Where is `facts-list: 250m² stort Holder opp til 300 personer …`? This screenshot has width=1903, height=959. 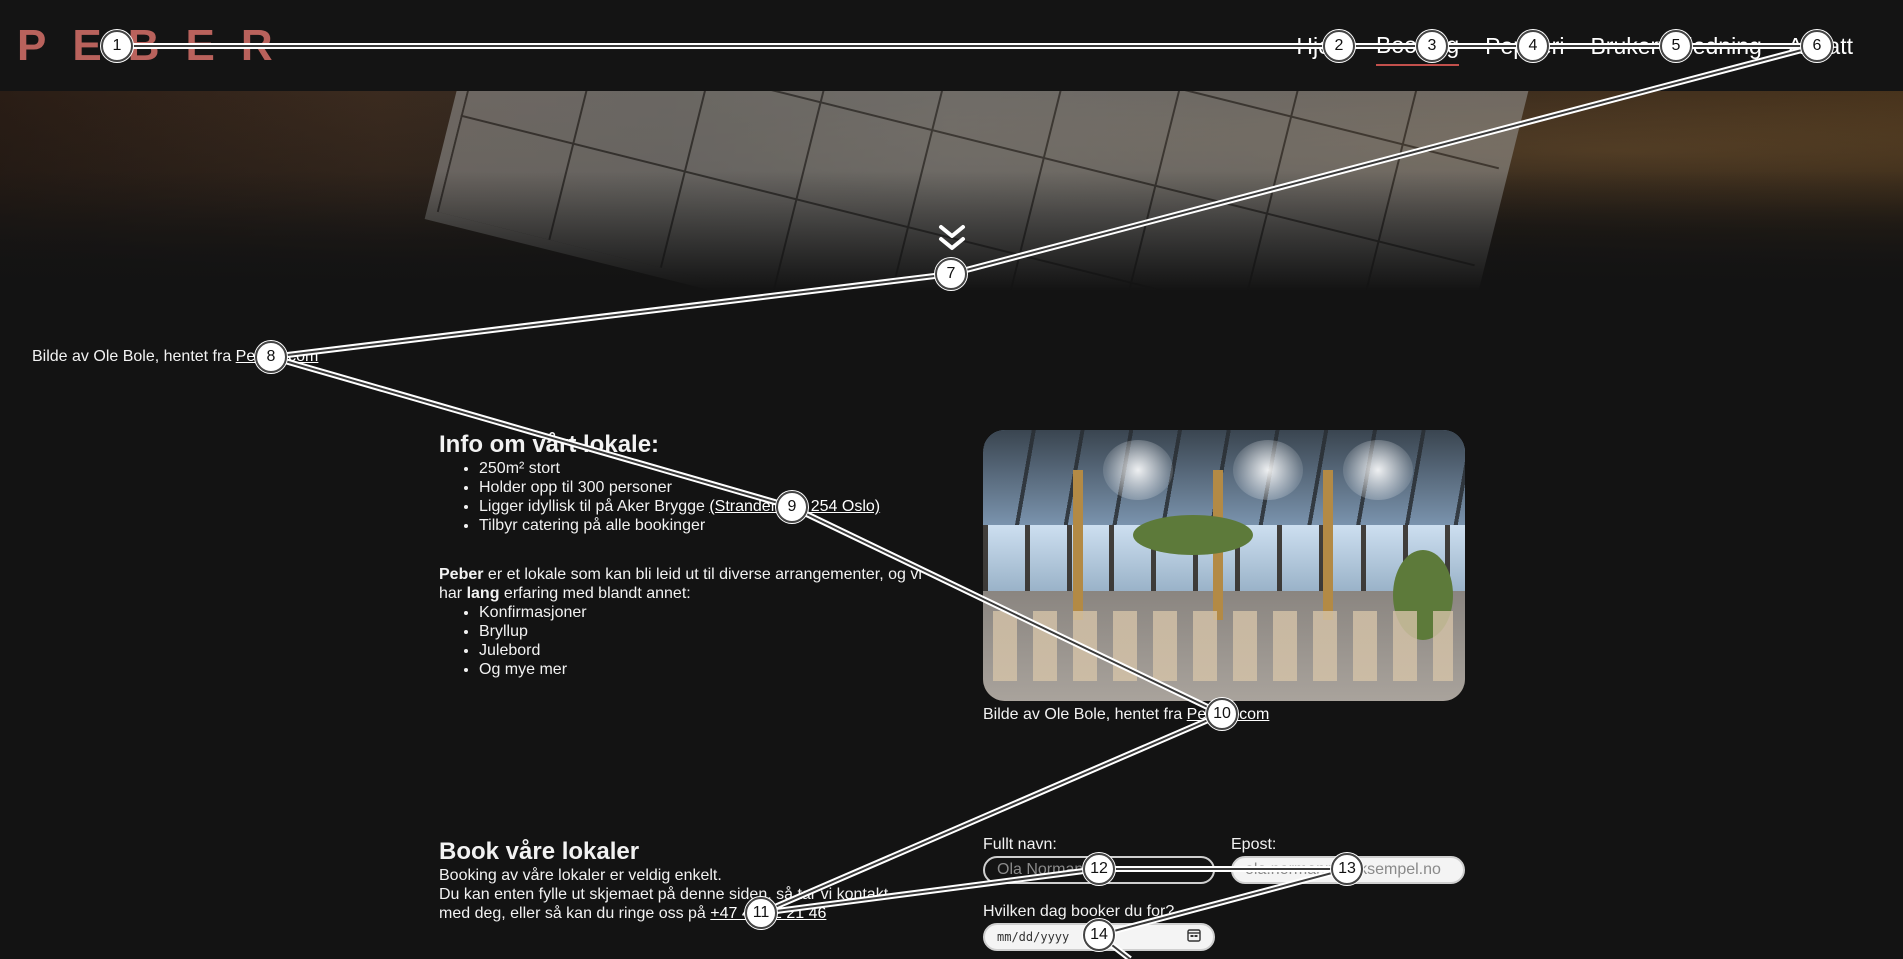
facts-list: 250m² stort Holder opp til 300 personer … is located at coordinates (704, 497).